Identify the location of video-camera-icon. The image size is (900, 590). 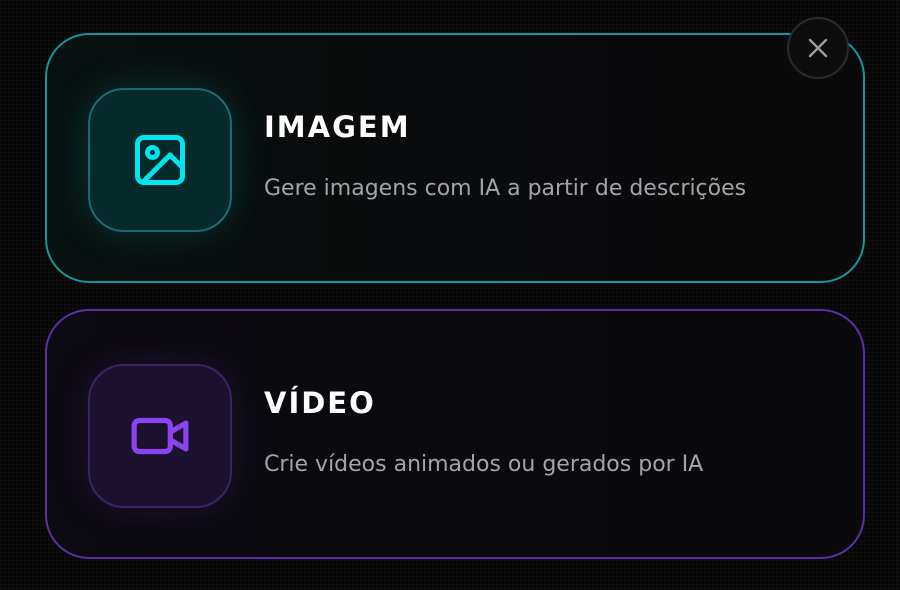
(160, 436).